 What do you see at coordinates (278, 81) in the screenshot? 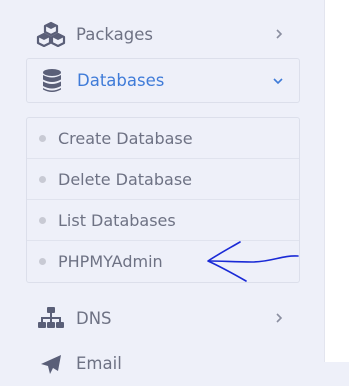
I see `chevron-down-icon` at bounding box center [278, 81].